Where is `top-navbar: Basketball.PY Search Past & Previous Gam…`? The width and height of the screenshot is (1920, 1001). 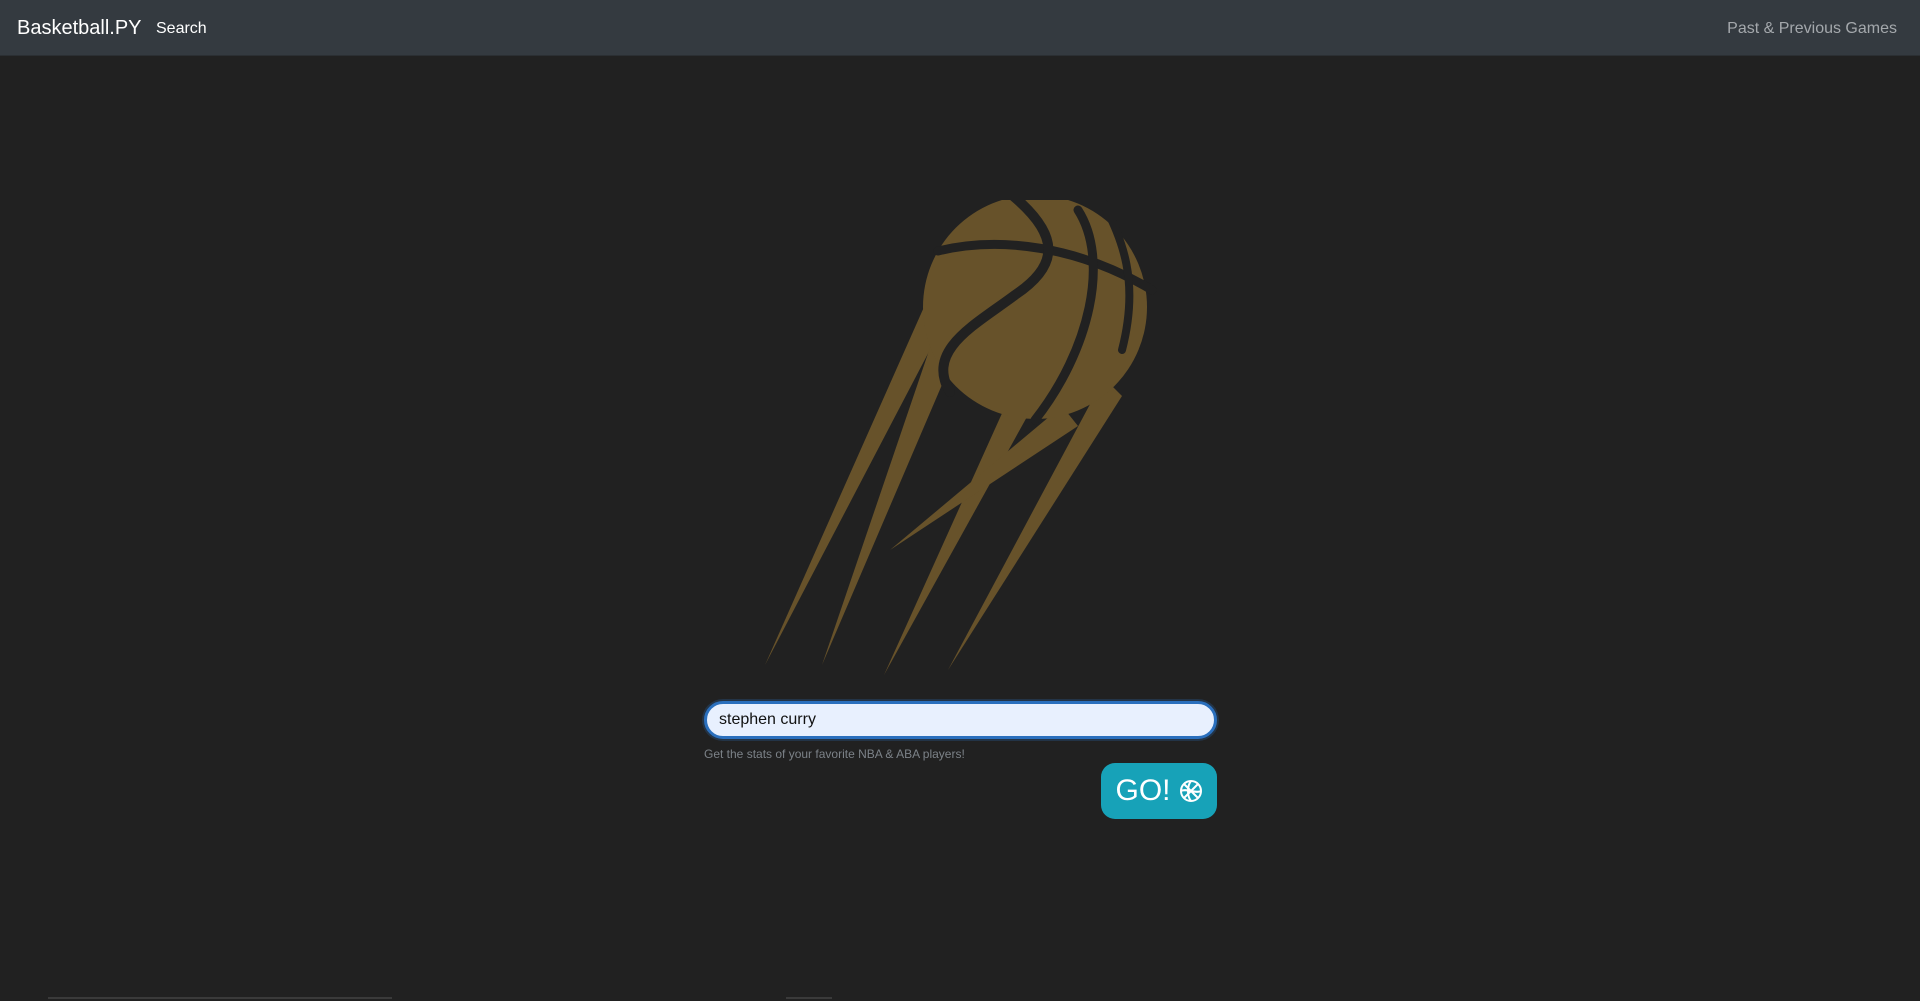
top-navbar: Basketball.PY Search Past & Previous Gam… is located at coordinates (960, 28).